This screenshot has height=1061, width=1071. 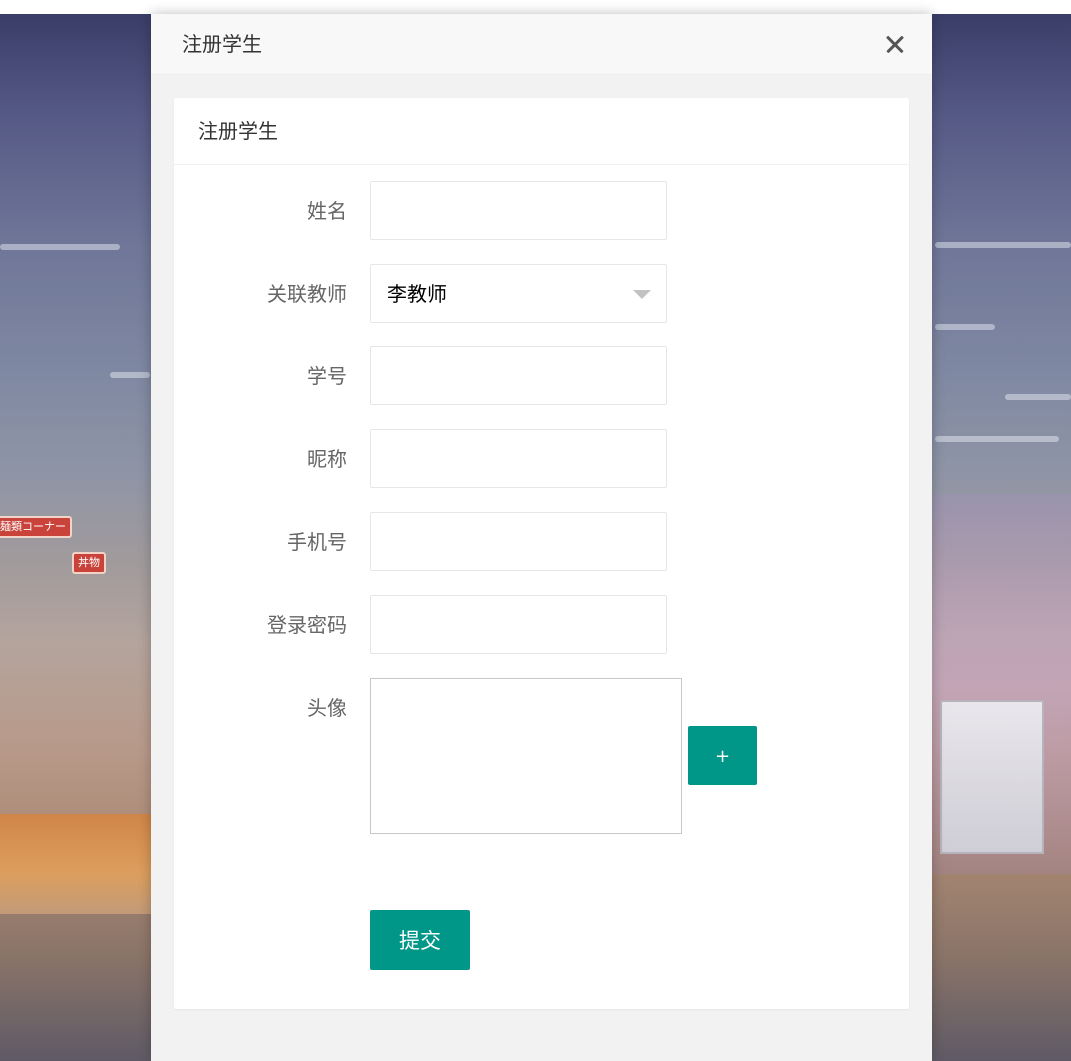 I want to click on form-row-nickname: 昵称, so click(x=541, y=459).